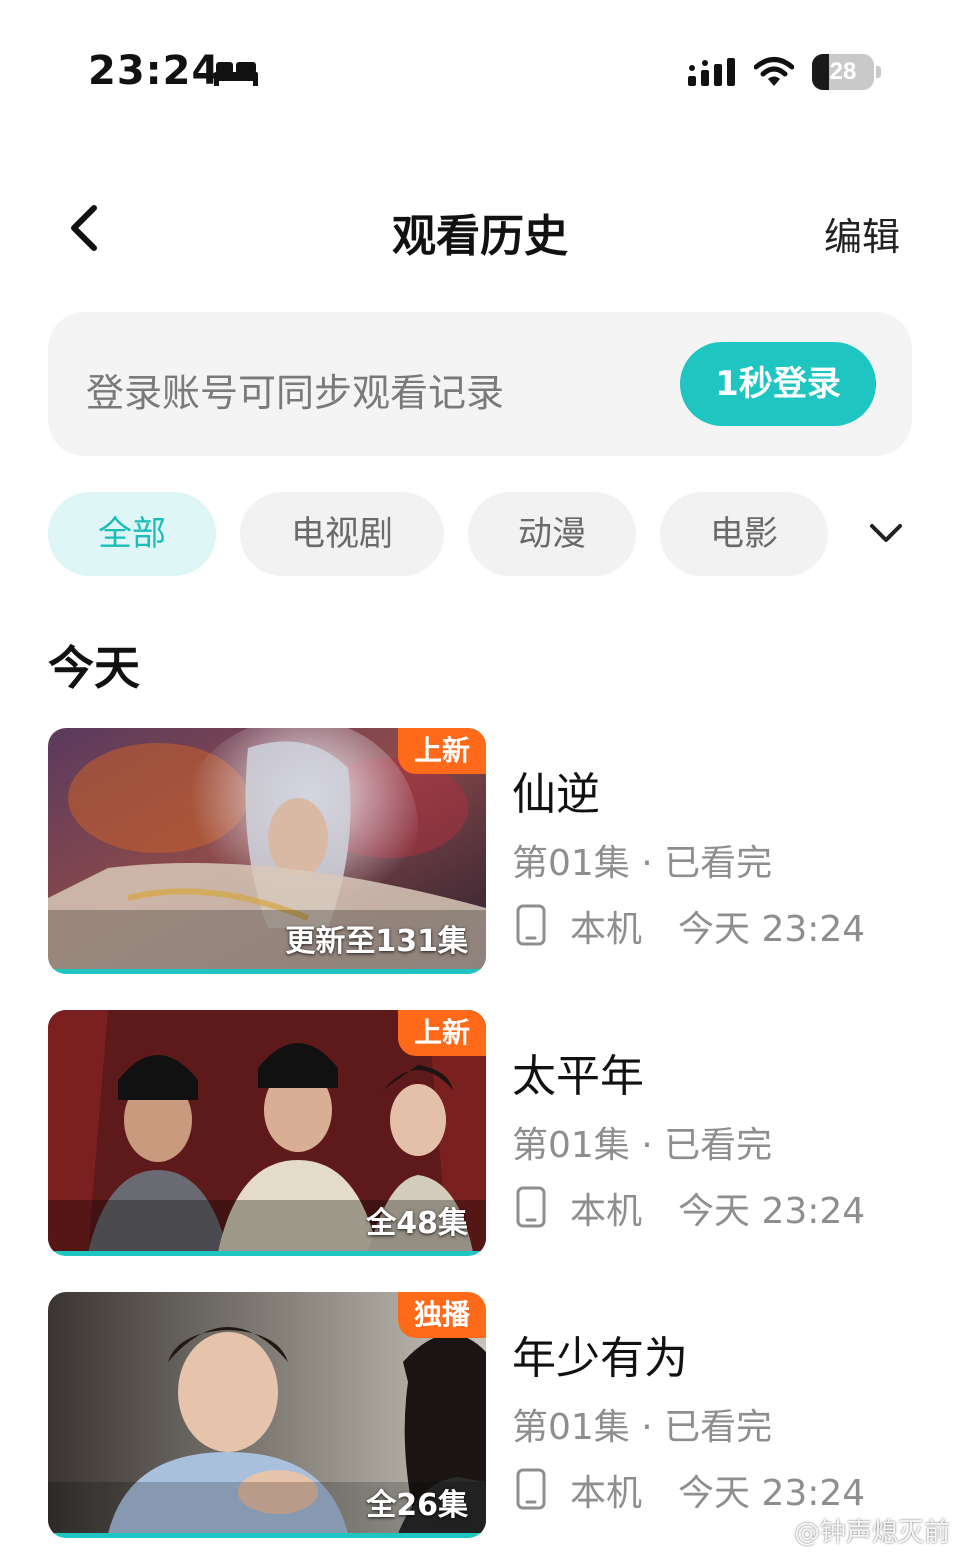 Image resolution: width=960 pixels, height=1555 pixels. What do you see at coordinates (417, 1223) in the screenshot?
I see `episode-count: 全48集` at bounding box center [417, 1223].